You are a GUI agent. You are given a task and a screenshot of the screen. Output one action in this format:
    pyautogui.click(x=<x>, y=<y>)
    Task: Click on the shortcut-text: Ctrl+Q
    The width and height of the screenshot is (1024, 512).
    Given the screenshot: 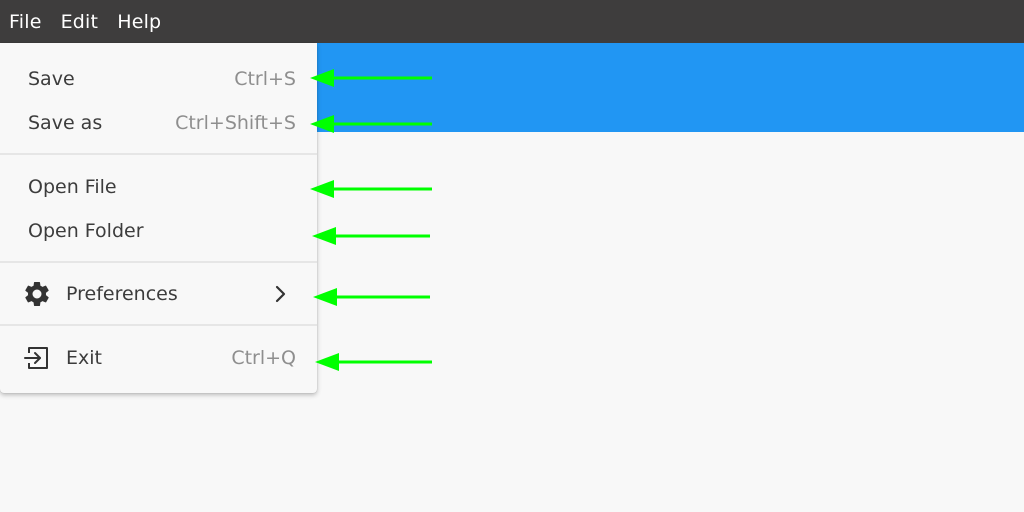 What is the action you would take?
    pyautogui.click(x=263, y=358)
    